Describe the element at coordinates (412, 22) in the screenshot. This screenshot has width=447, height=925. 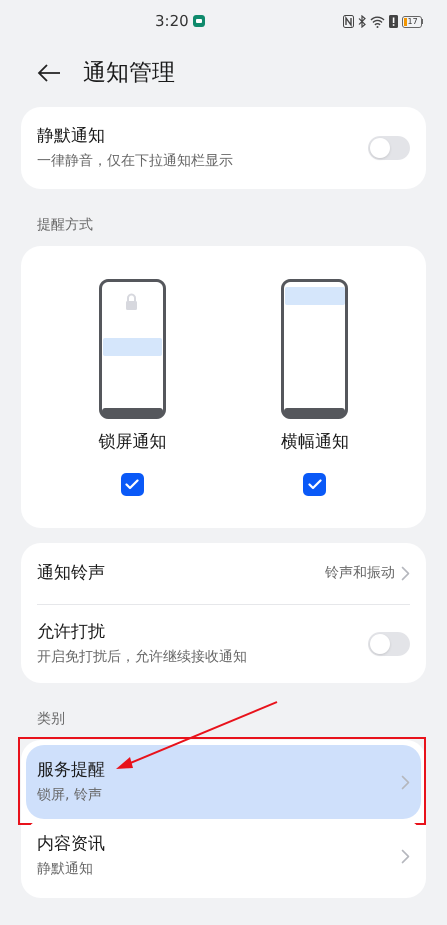
I see `battery-indicator: 17` at that location.